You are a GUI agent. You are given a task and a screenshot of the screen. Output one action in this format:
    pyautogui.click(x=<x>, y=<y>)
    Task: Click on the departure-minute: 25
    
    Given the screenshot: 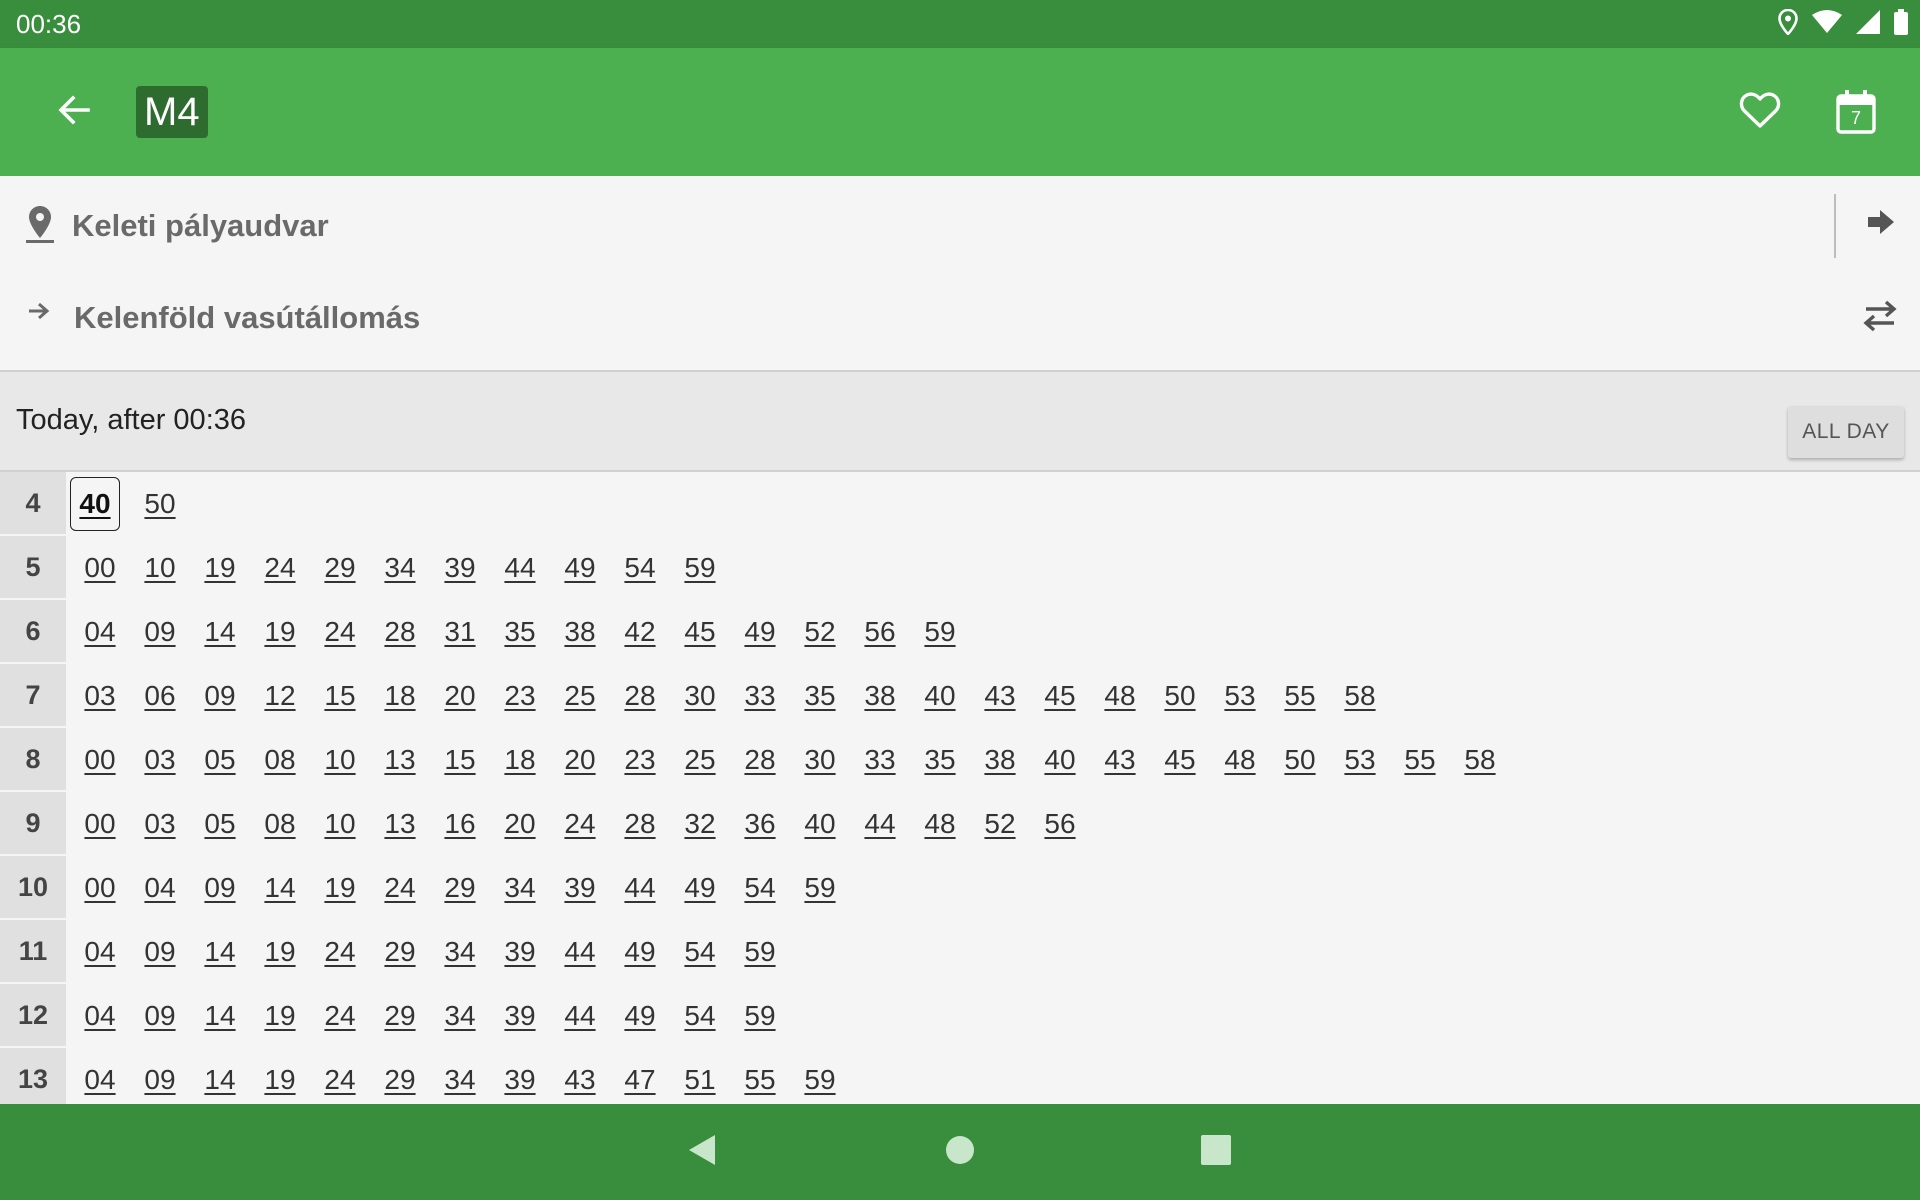 What is the action you would take?
    pyautogui.click(x=580, y=696)
    